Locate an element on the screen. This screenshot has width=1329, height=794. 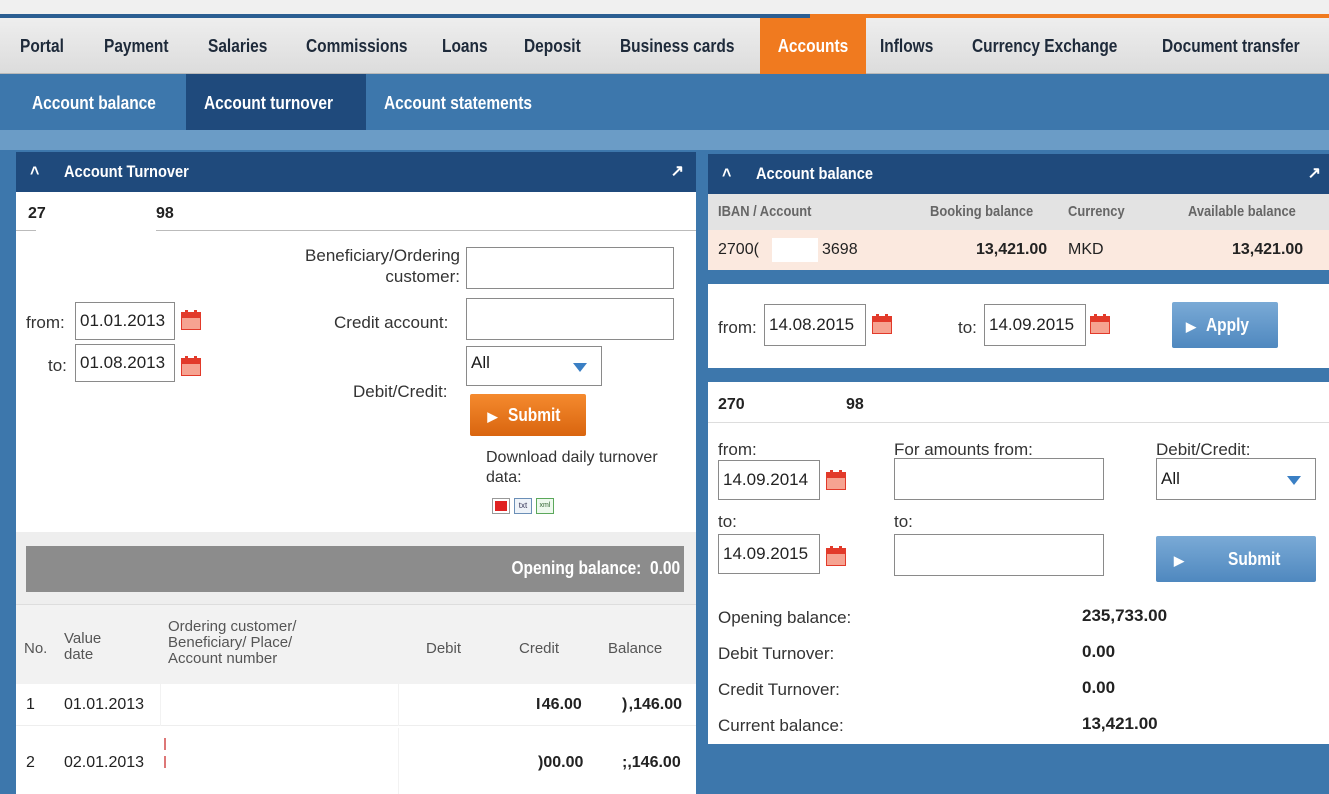
summary-value: 13,421.00 is located at coordinates (1120, 723).